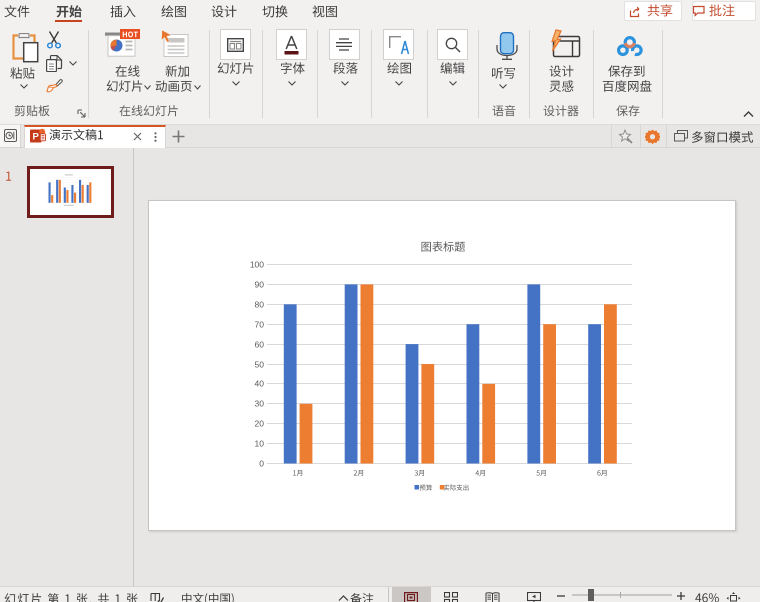  What do you see at coordinates (260, 365) in the screenshot?
I see `svg-text: 50` at bounding box center [260, 365].